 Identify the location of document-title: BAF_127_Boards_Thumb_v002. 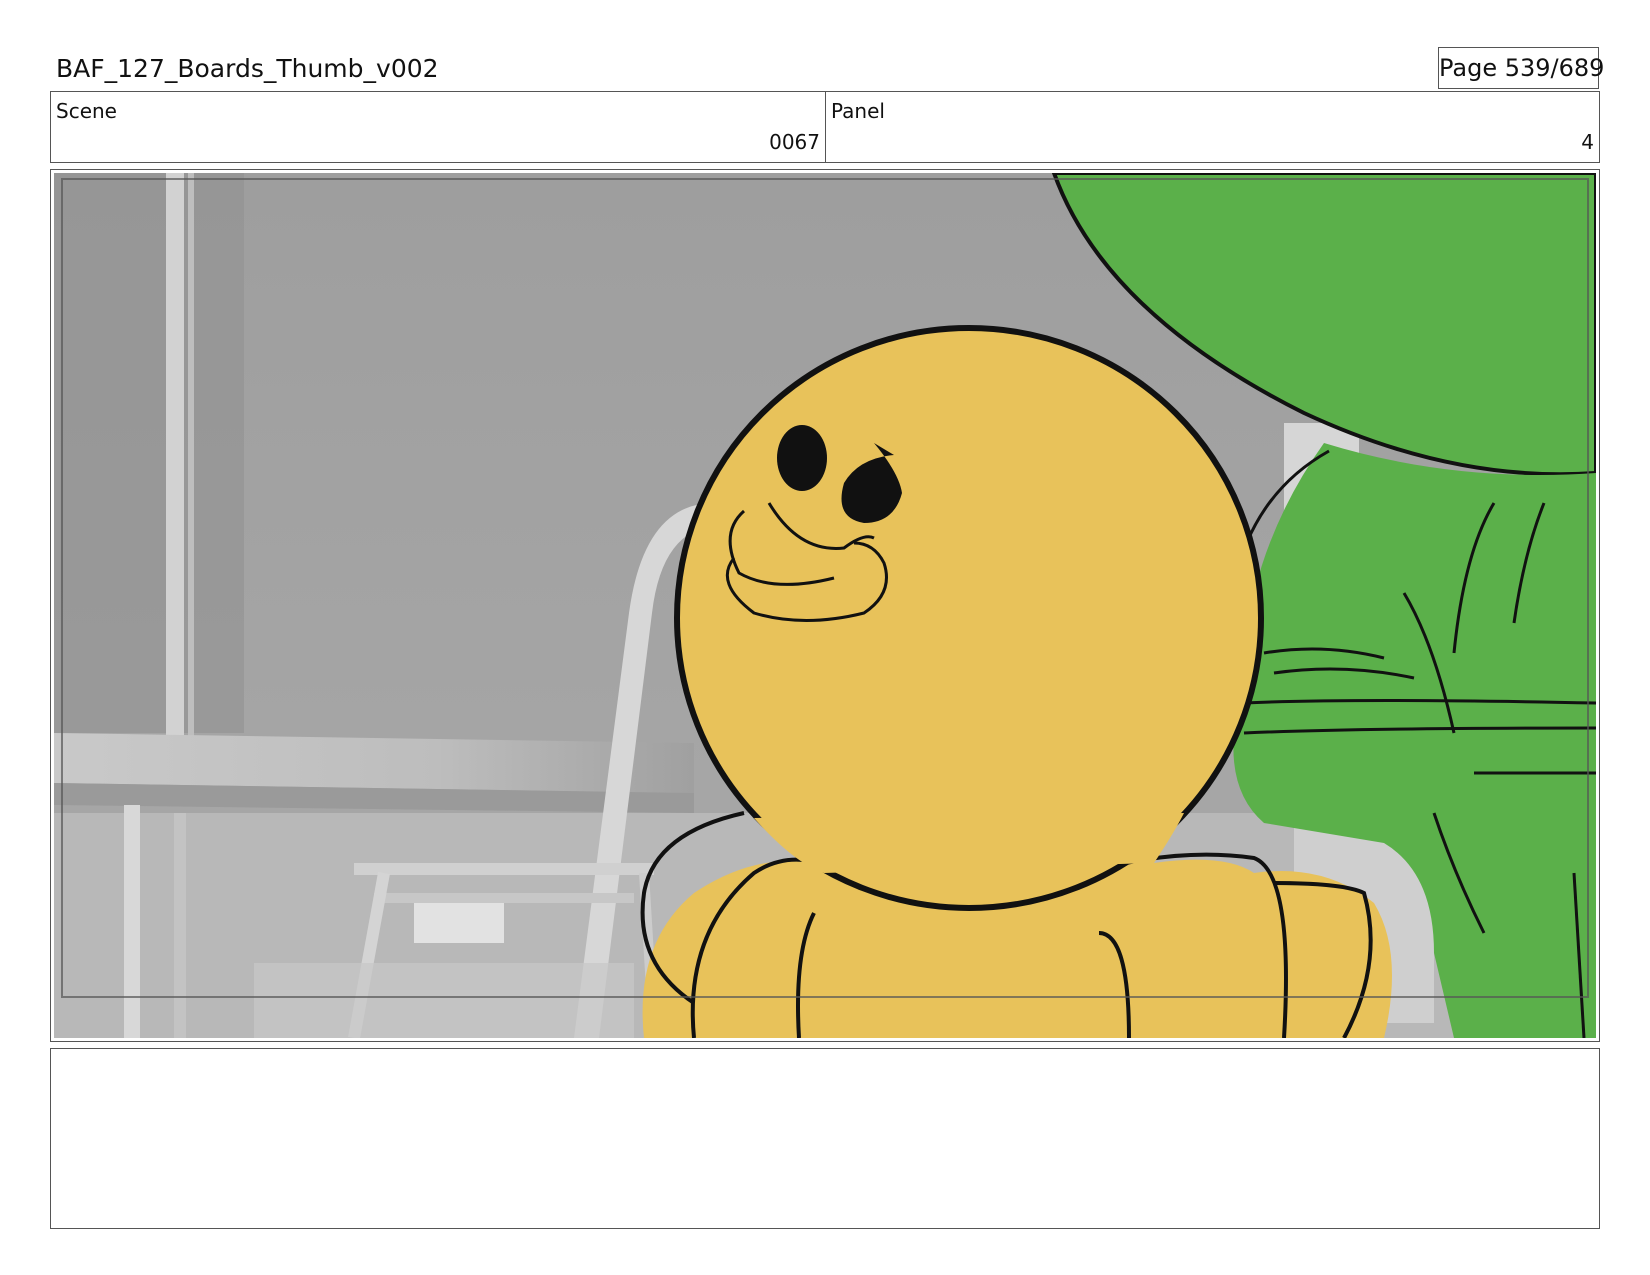
(247, 68).